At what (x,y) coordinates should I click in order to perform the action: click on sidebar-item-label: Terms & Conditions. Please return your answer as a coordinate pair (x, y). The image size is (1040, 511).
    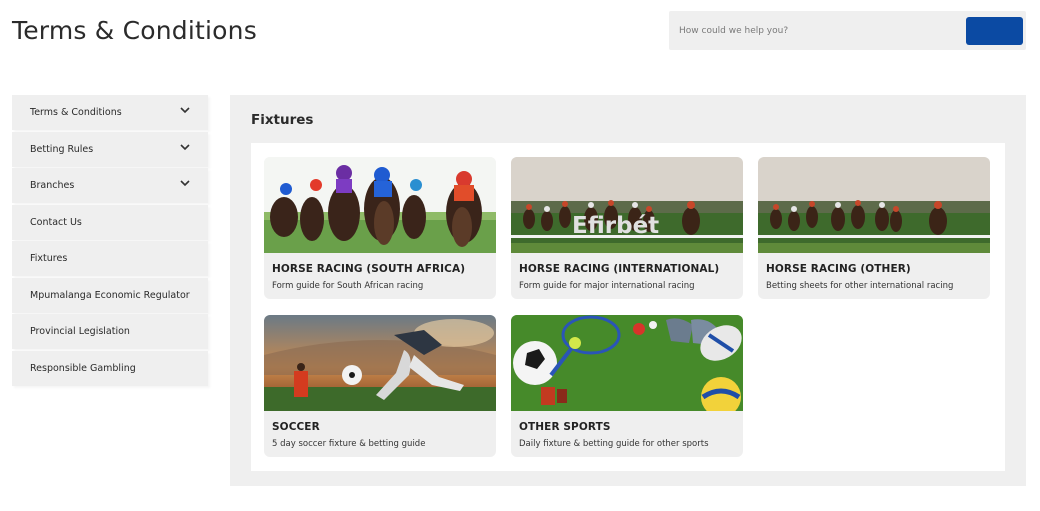
    Looking at the image, I should click on (76, 112).